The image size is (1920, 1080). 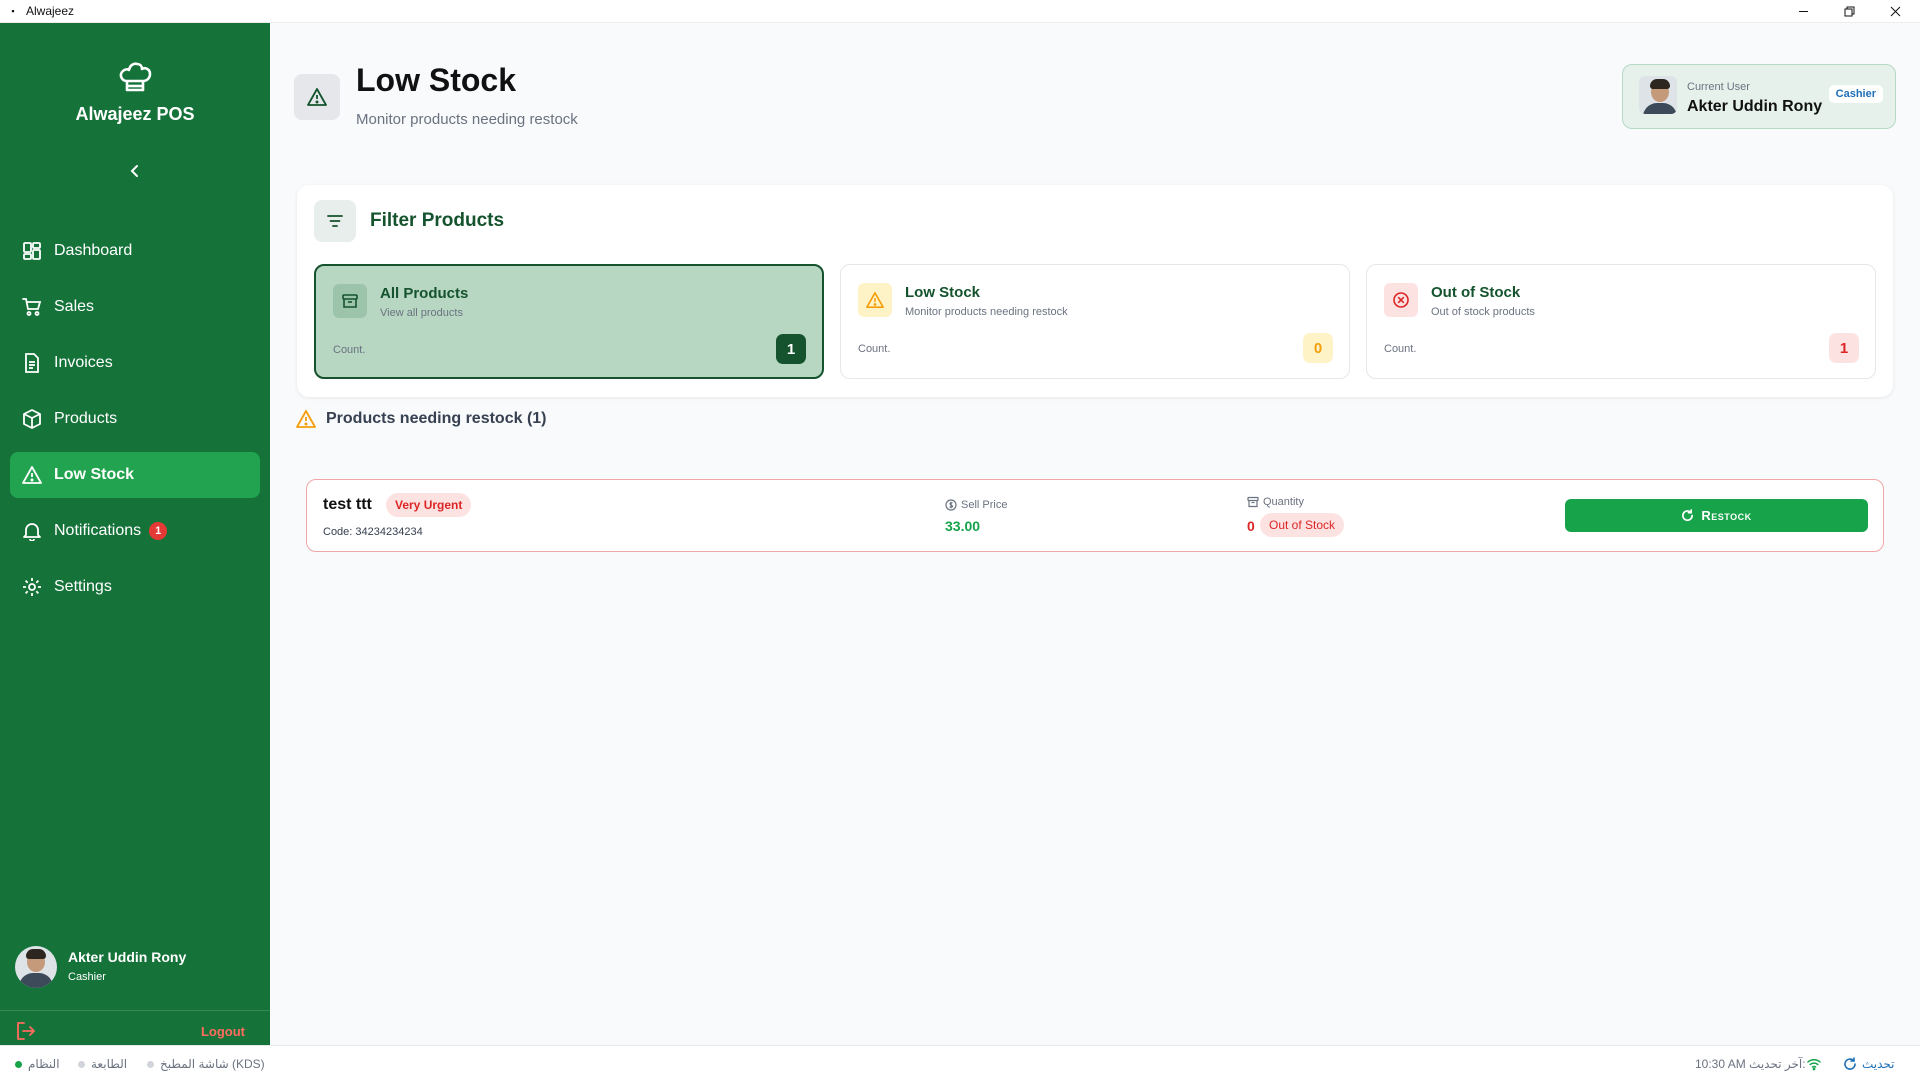 What do you see at coordinates (429, 505) in the screenshot?
I see `urgency-badge: Very Urgent` at bounding box center [429, 505].